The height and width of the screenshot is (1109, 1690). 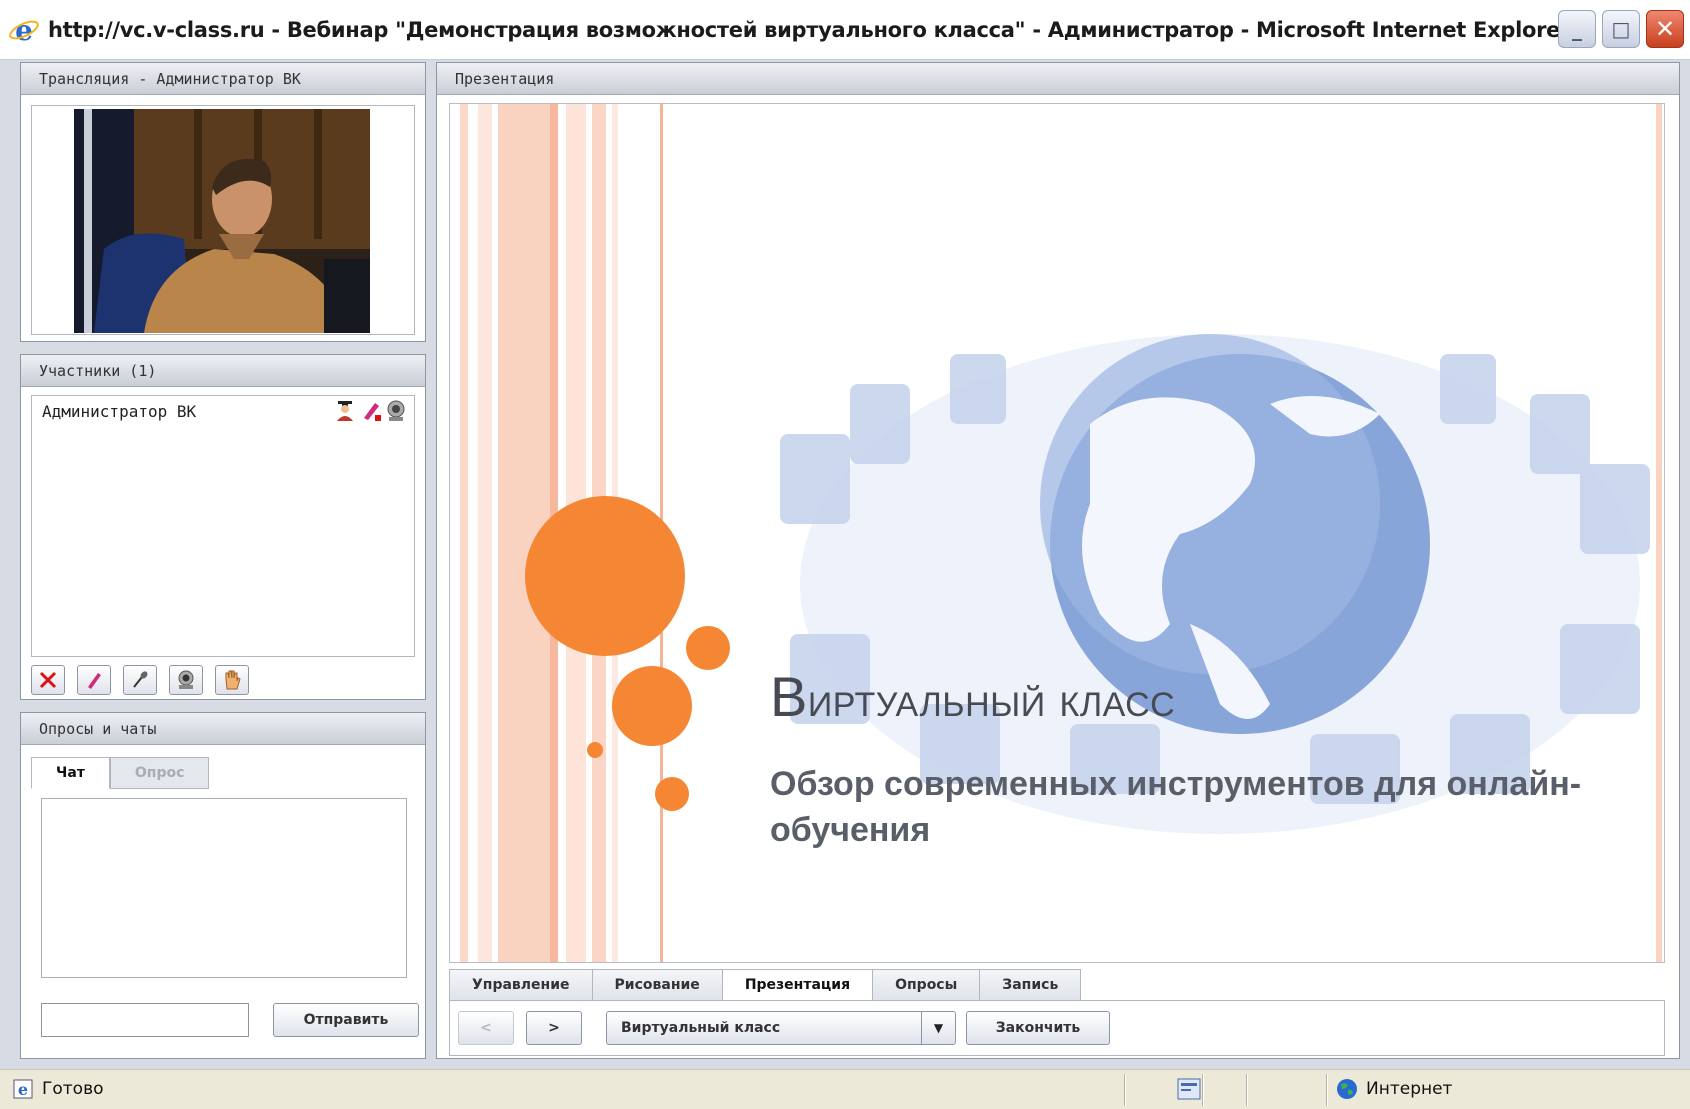 I want to click on draw-permission-icon, so click(x=94, y=681).